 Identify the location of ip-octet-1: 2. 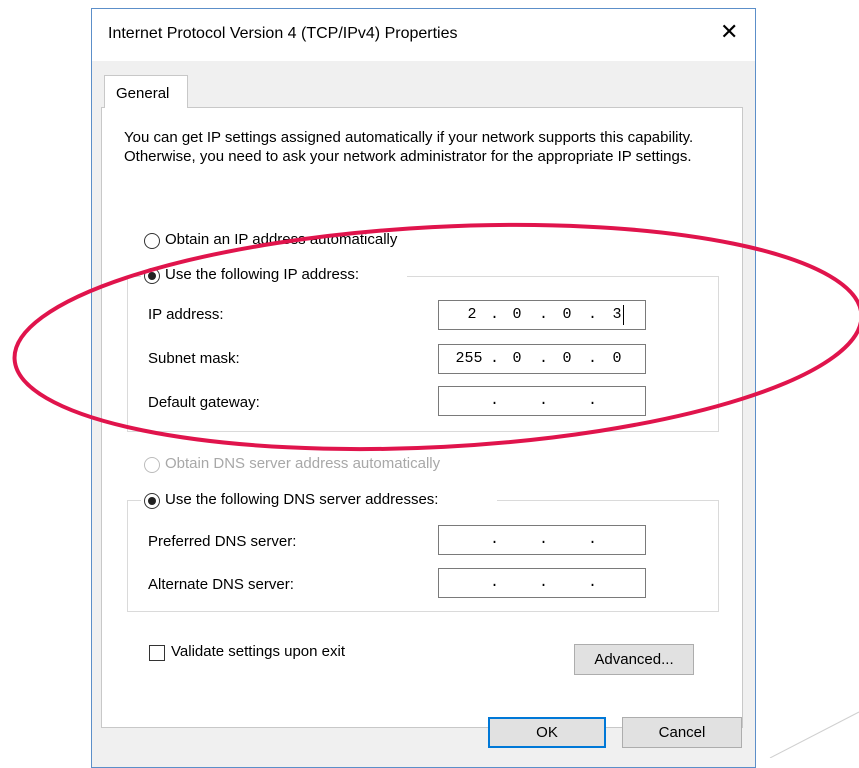
(472, 314).